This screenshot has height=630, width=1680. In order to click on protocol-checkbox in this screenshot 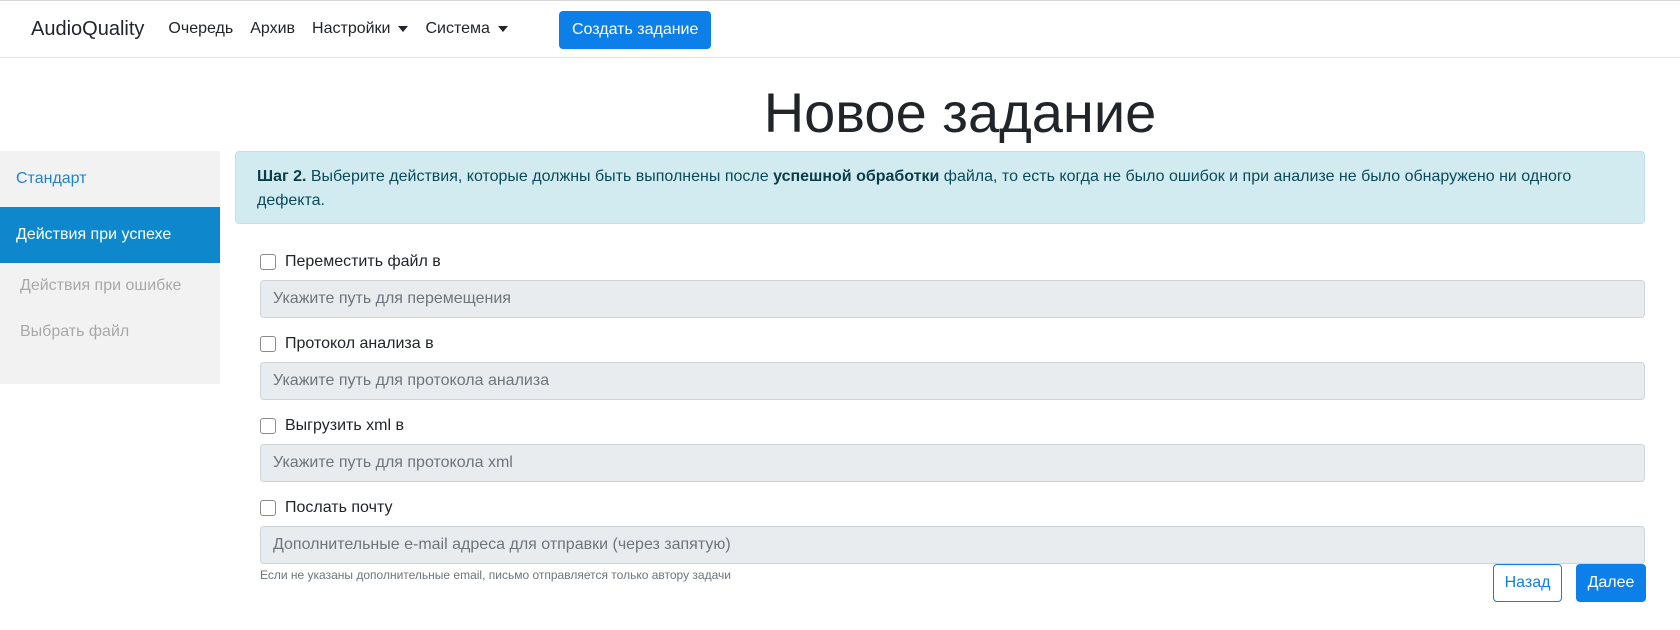, I will do `click(268, 344)`.